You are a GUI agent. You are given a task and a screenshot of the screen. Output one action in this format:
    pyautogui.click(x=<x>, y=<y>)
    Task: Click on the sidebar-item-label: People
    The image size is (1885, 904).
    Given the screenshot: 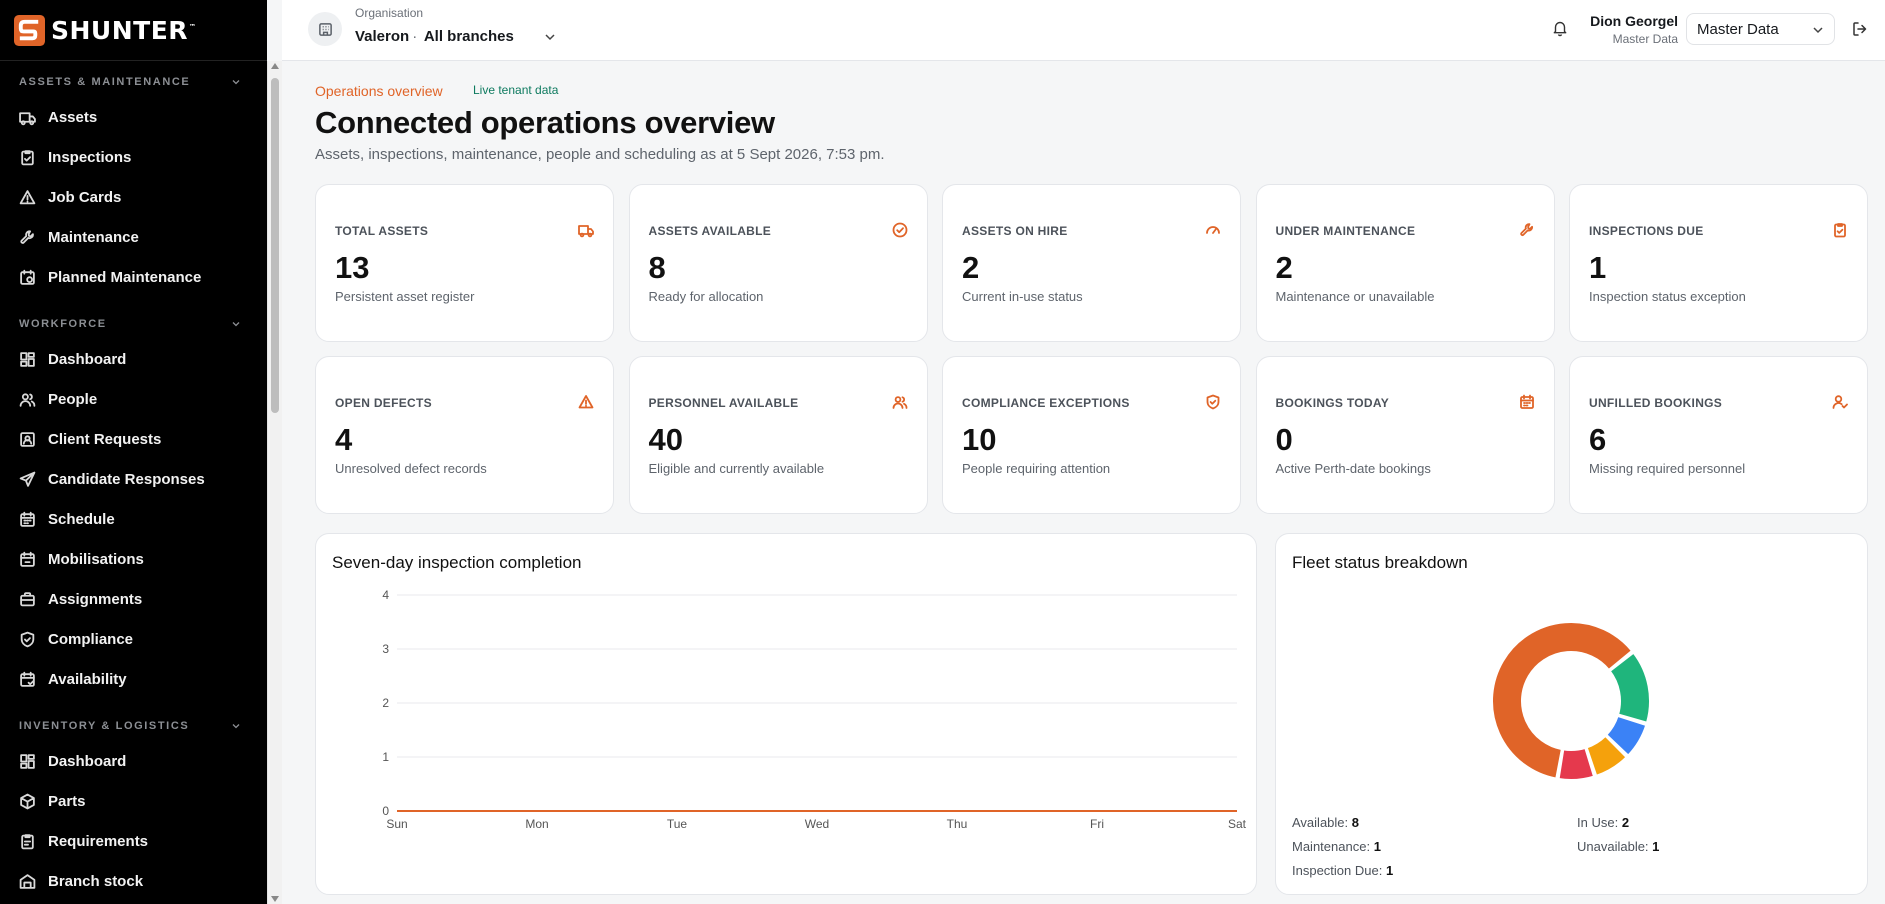 What is the action you would take?
    pyautogui.click(x=73, y=399)
    